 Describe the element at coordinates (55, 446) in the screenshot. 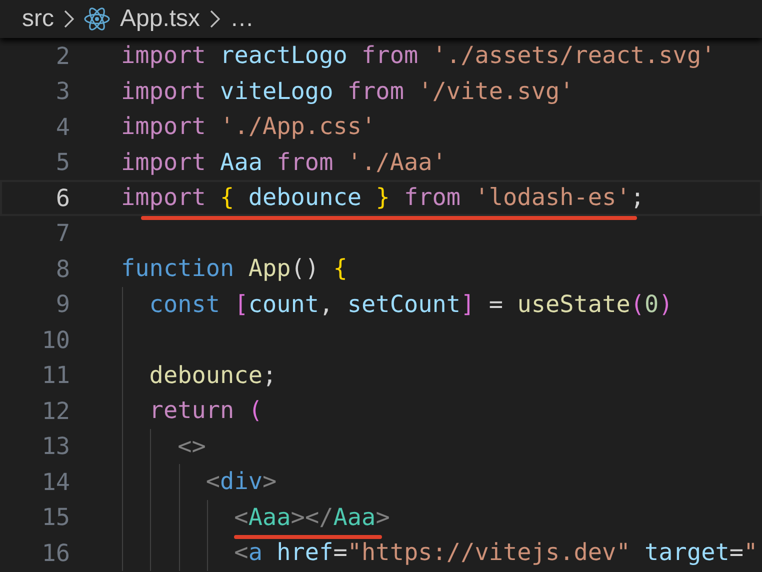

I see `line-number: 13` at that location.